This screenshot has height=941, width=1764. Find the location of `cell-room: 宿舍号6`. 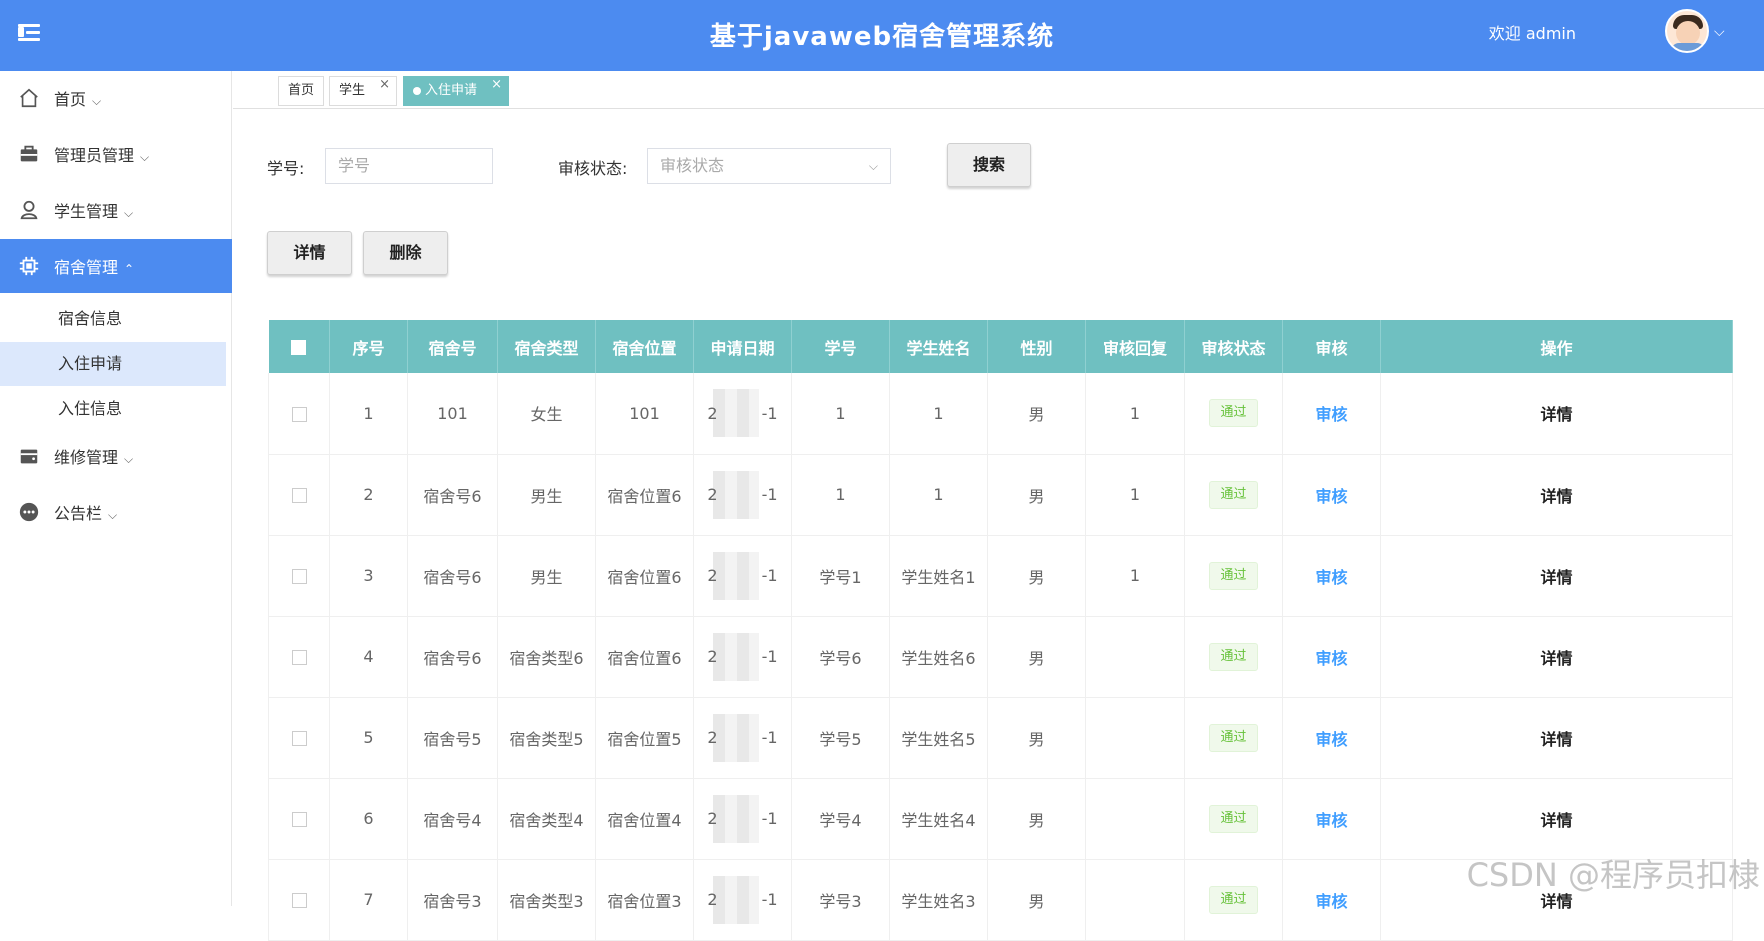

cell-room: 宿舍号6 is located at coordinates (453, 656).